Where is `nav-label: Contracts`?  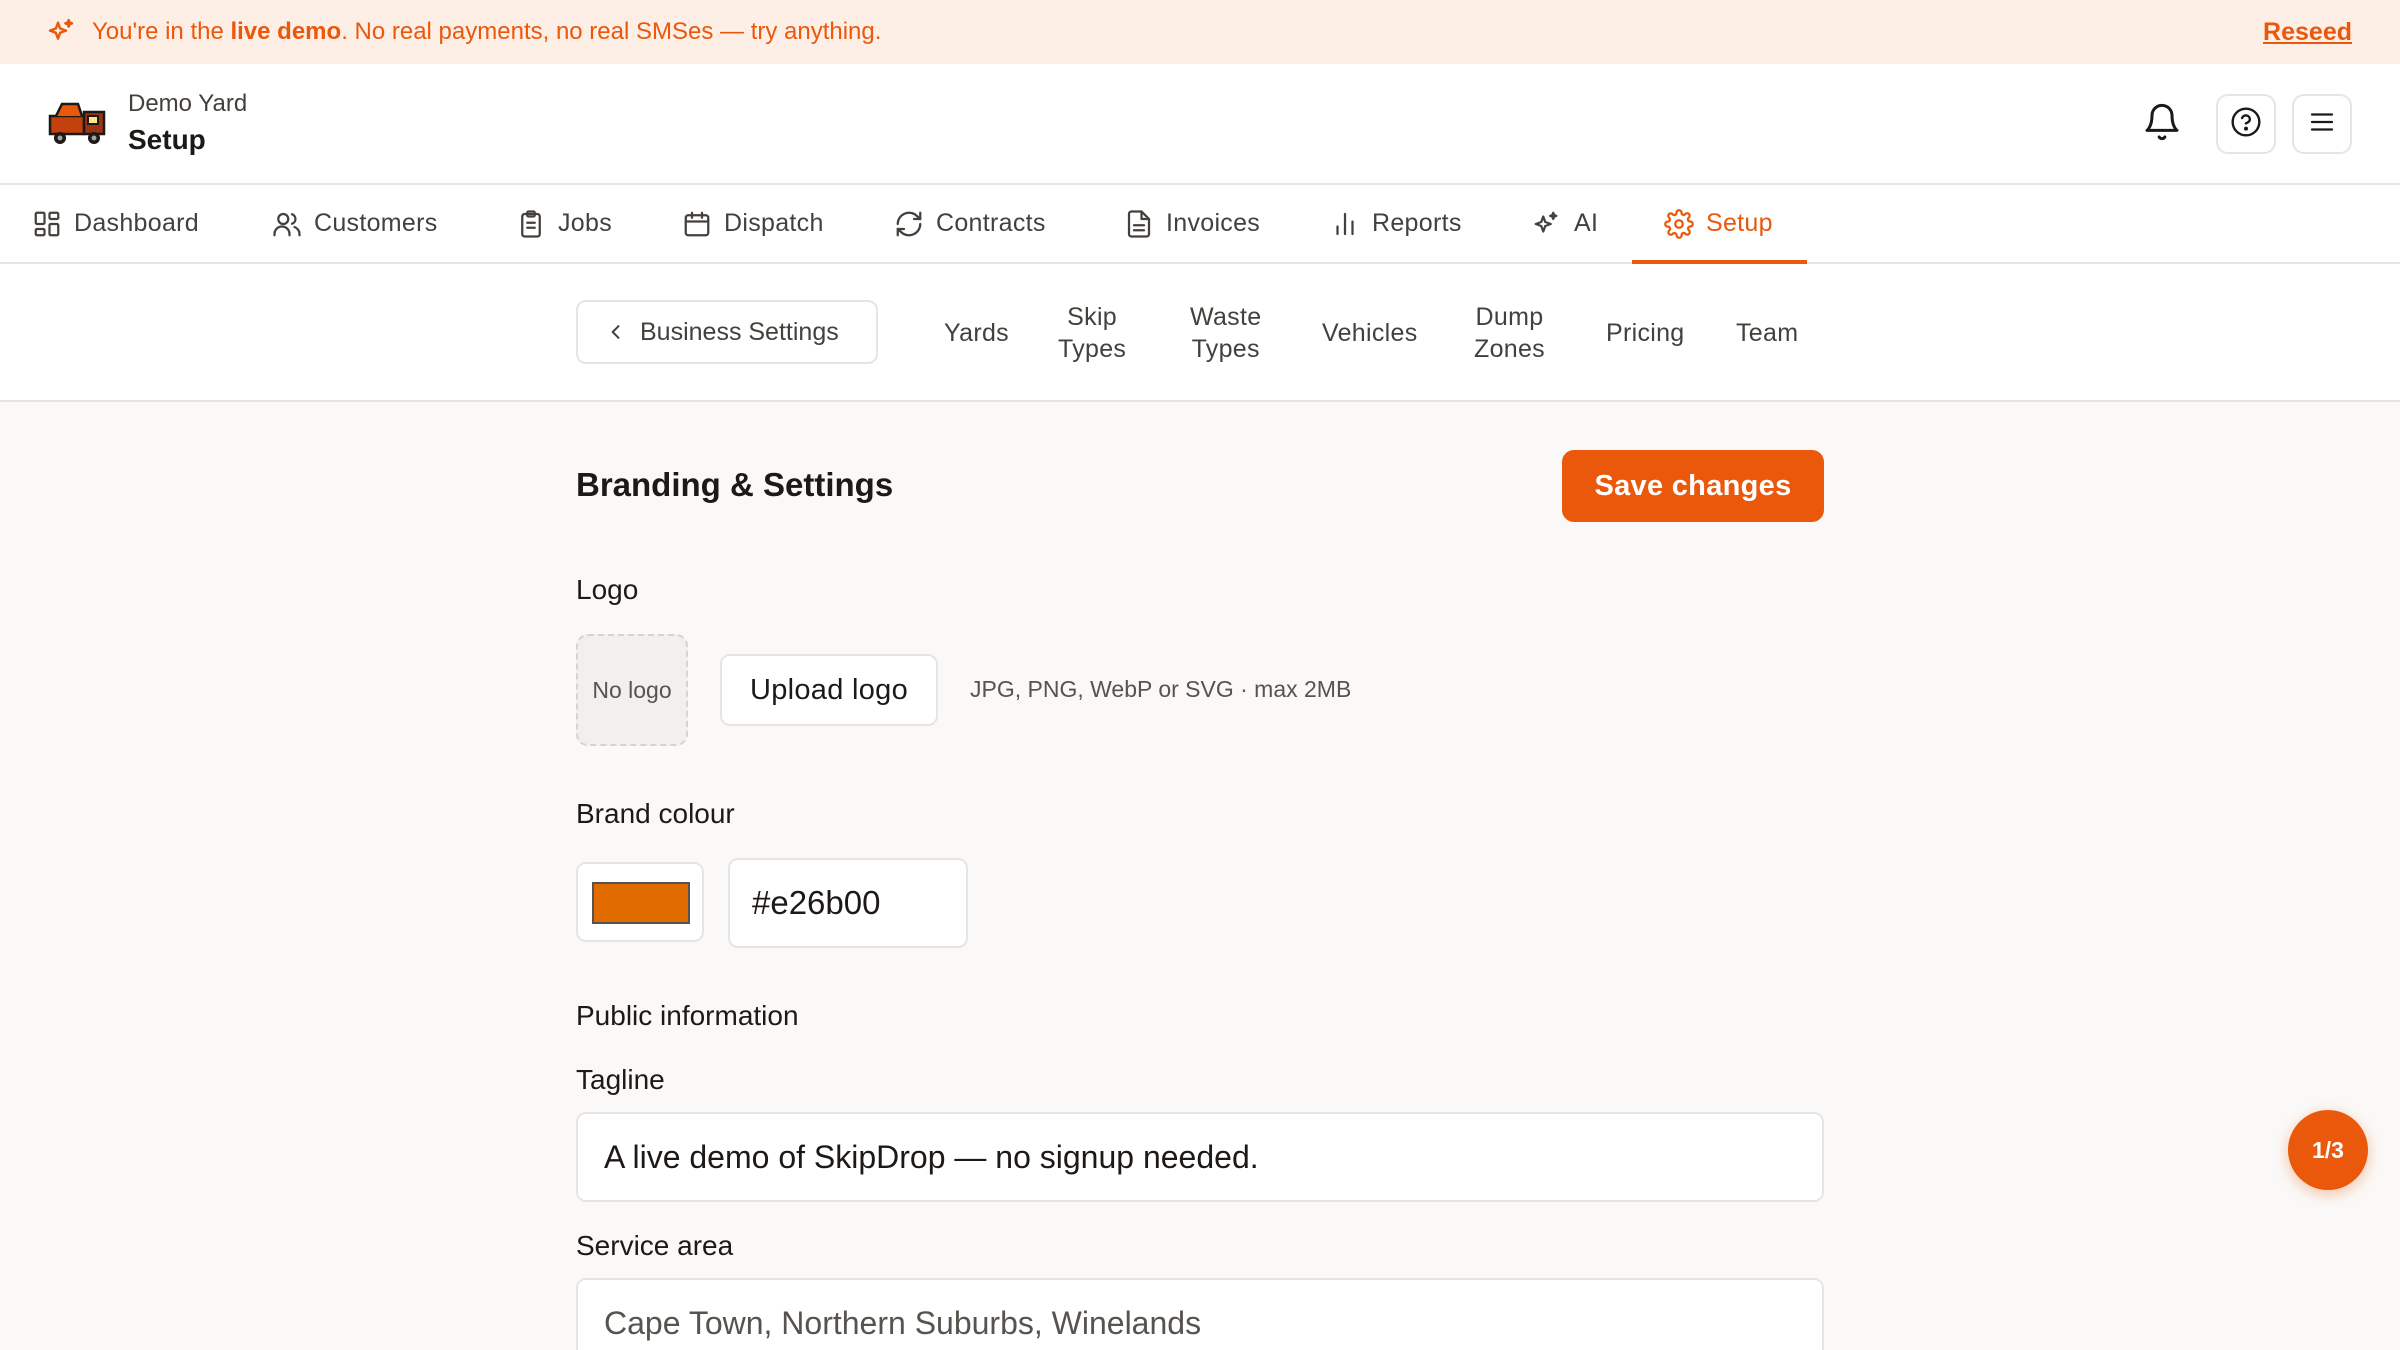
nav-label: Contracts is located at coordinates (991, 223).